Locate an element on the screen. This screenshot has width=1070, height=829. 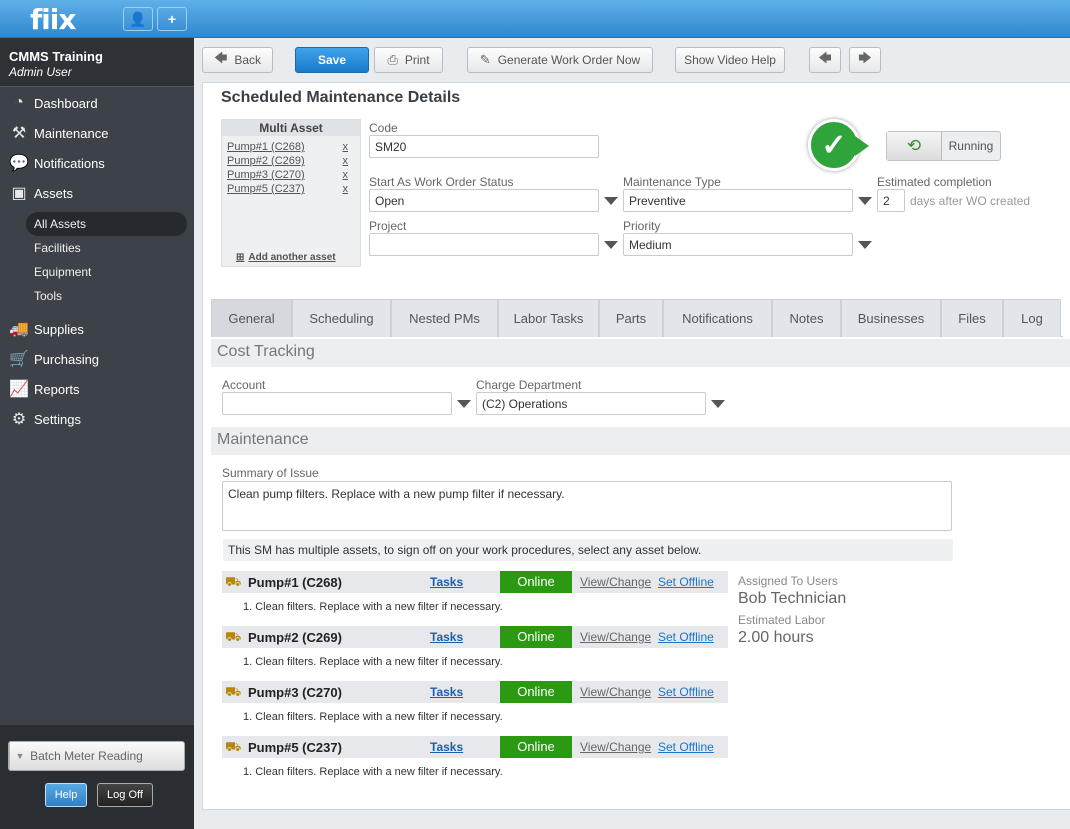
nav-maintenance: ⚒ Maintenance is located at coordinates (97, 133).